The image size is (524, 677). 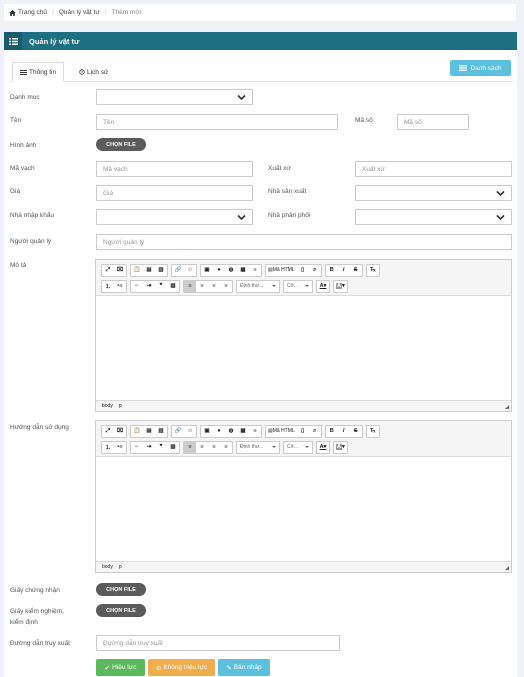 What do you see at coordinates (181, 667) in the screenshot?
I see `inactive-button: ⊘ Không hiệu lực` at bounding box center [181, 667].